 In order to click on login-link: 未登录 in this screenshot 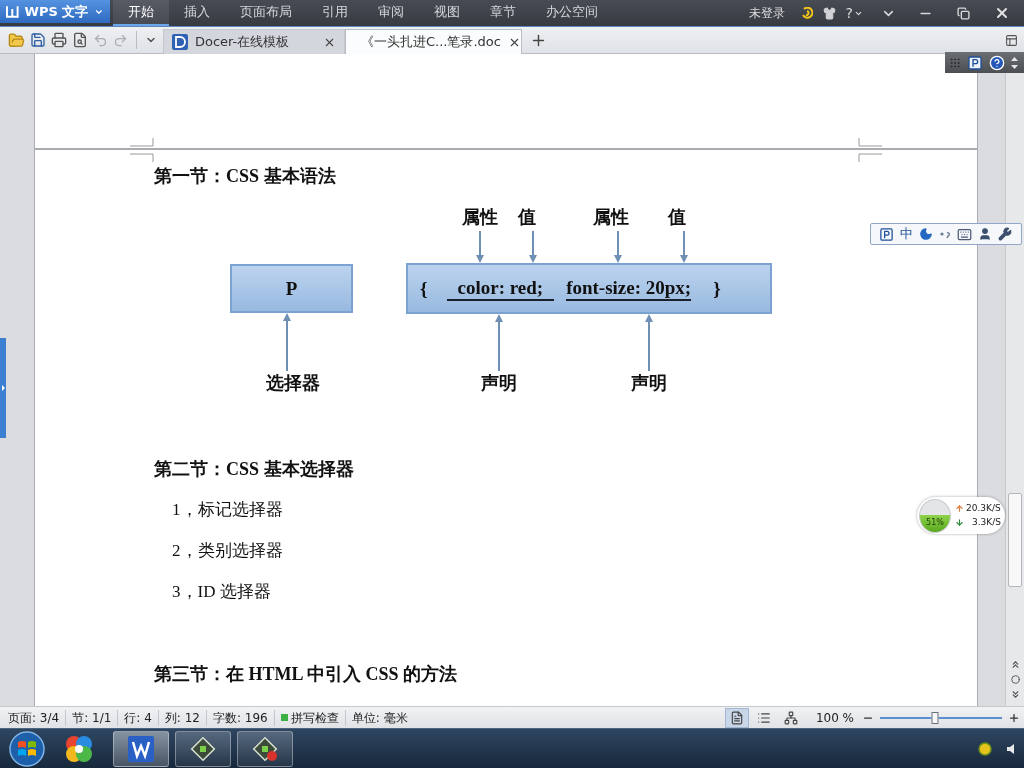, I will do `click(766, 13)`.